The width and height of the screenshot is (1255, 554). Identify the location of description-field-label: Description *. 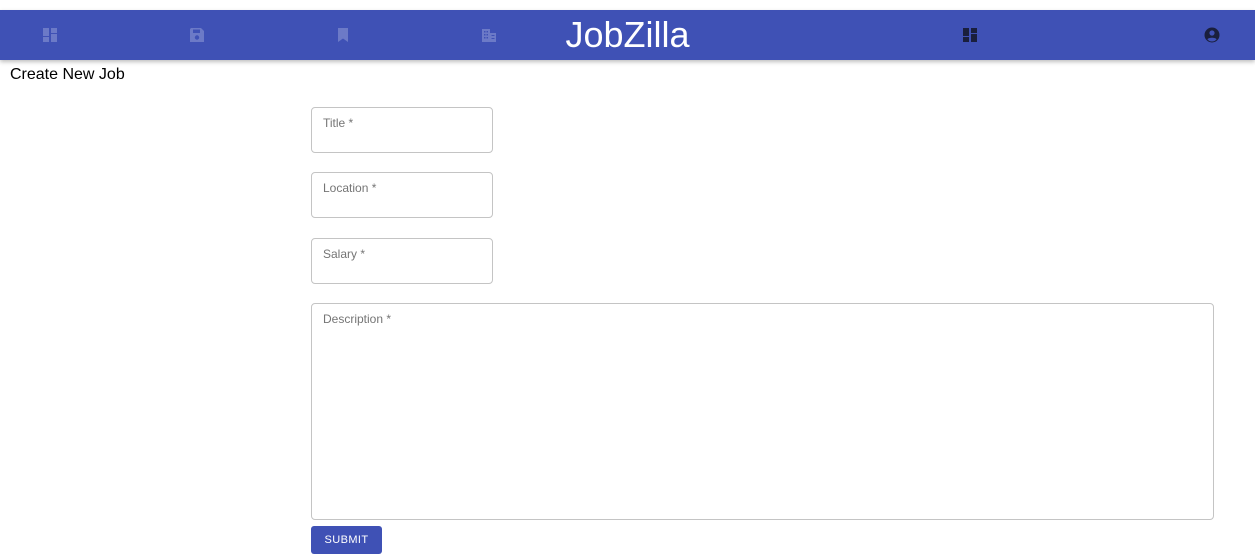
(357, 319).